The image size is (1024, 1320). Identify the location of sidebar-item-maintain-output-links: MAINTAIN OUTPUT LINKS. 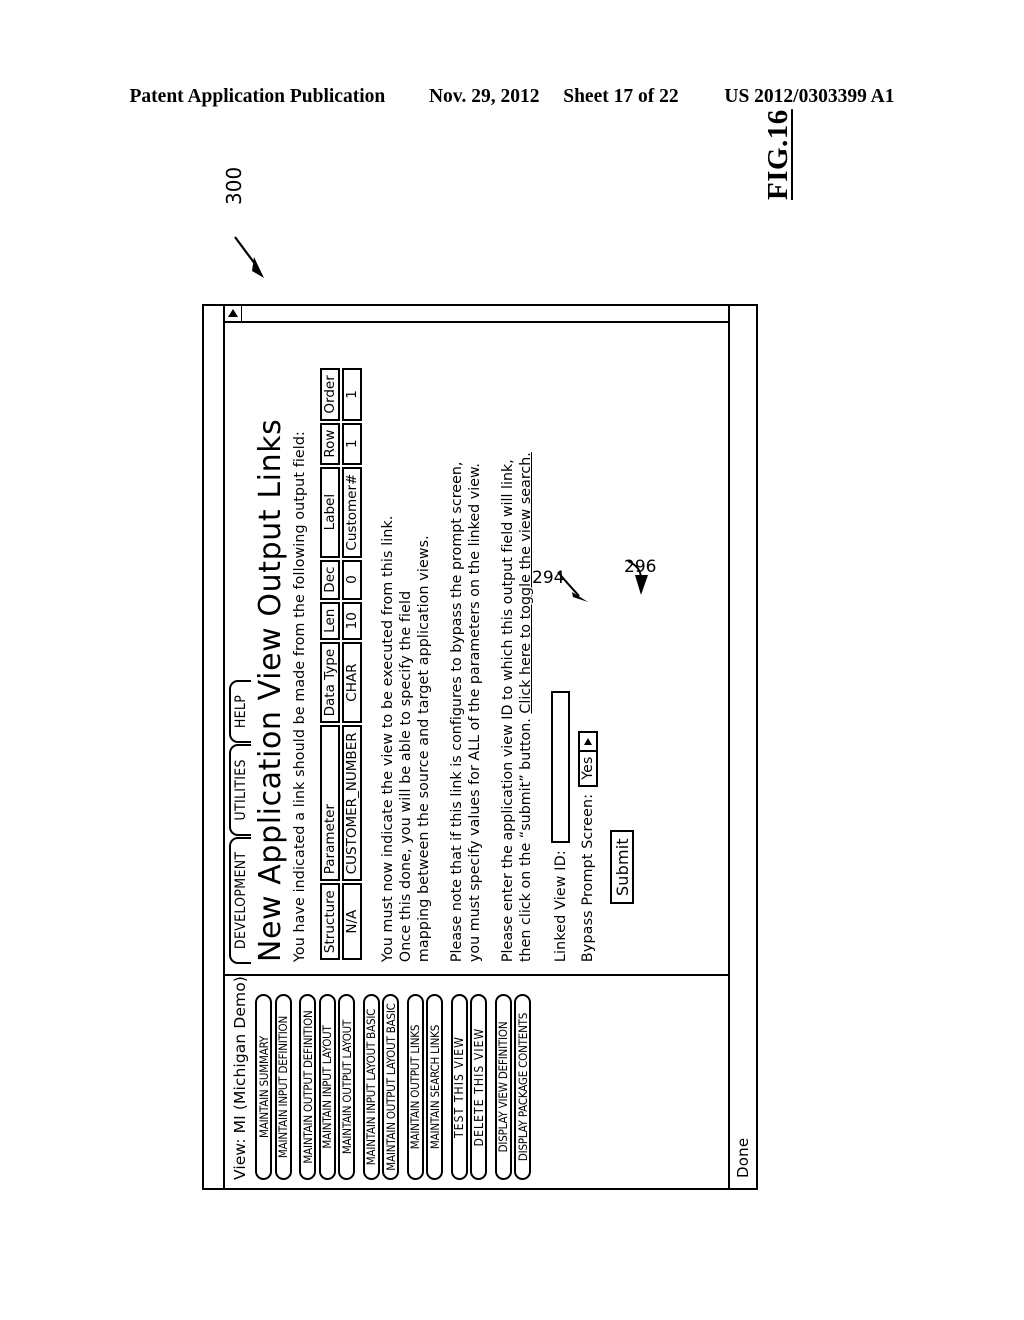
(415, 1087).